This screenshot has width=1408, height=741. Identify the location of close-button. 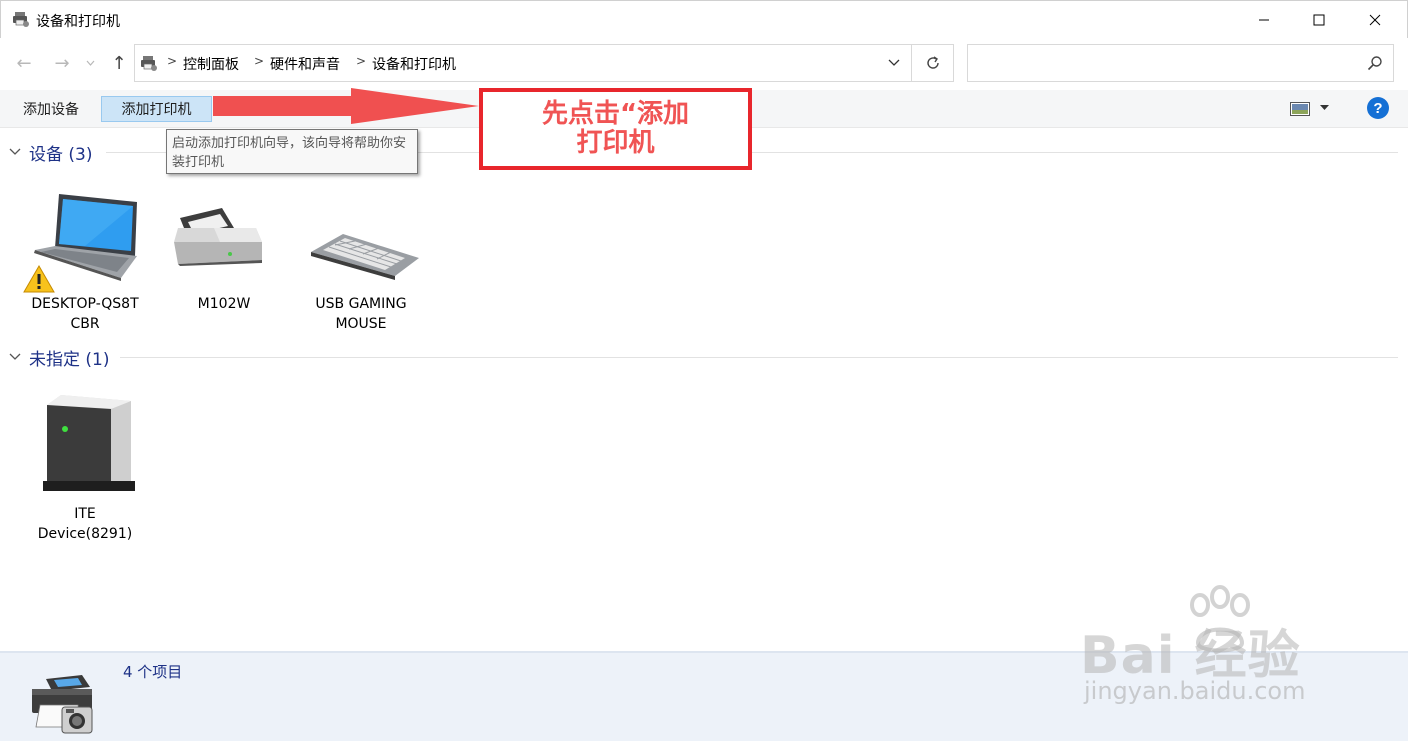
(1375, 20).